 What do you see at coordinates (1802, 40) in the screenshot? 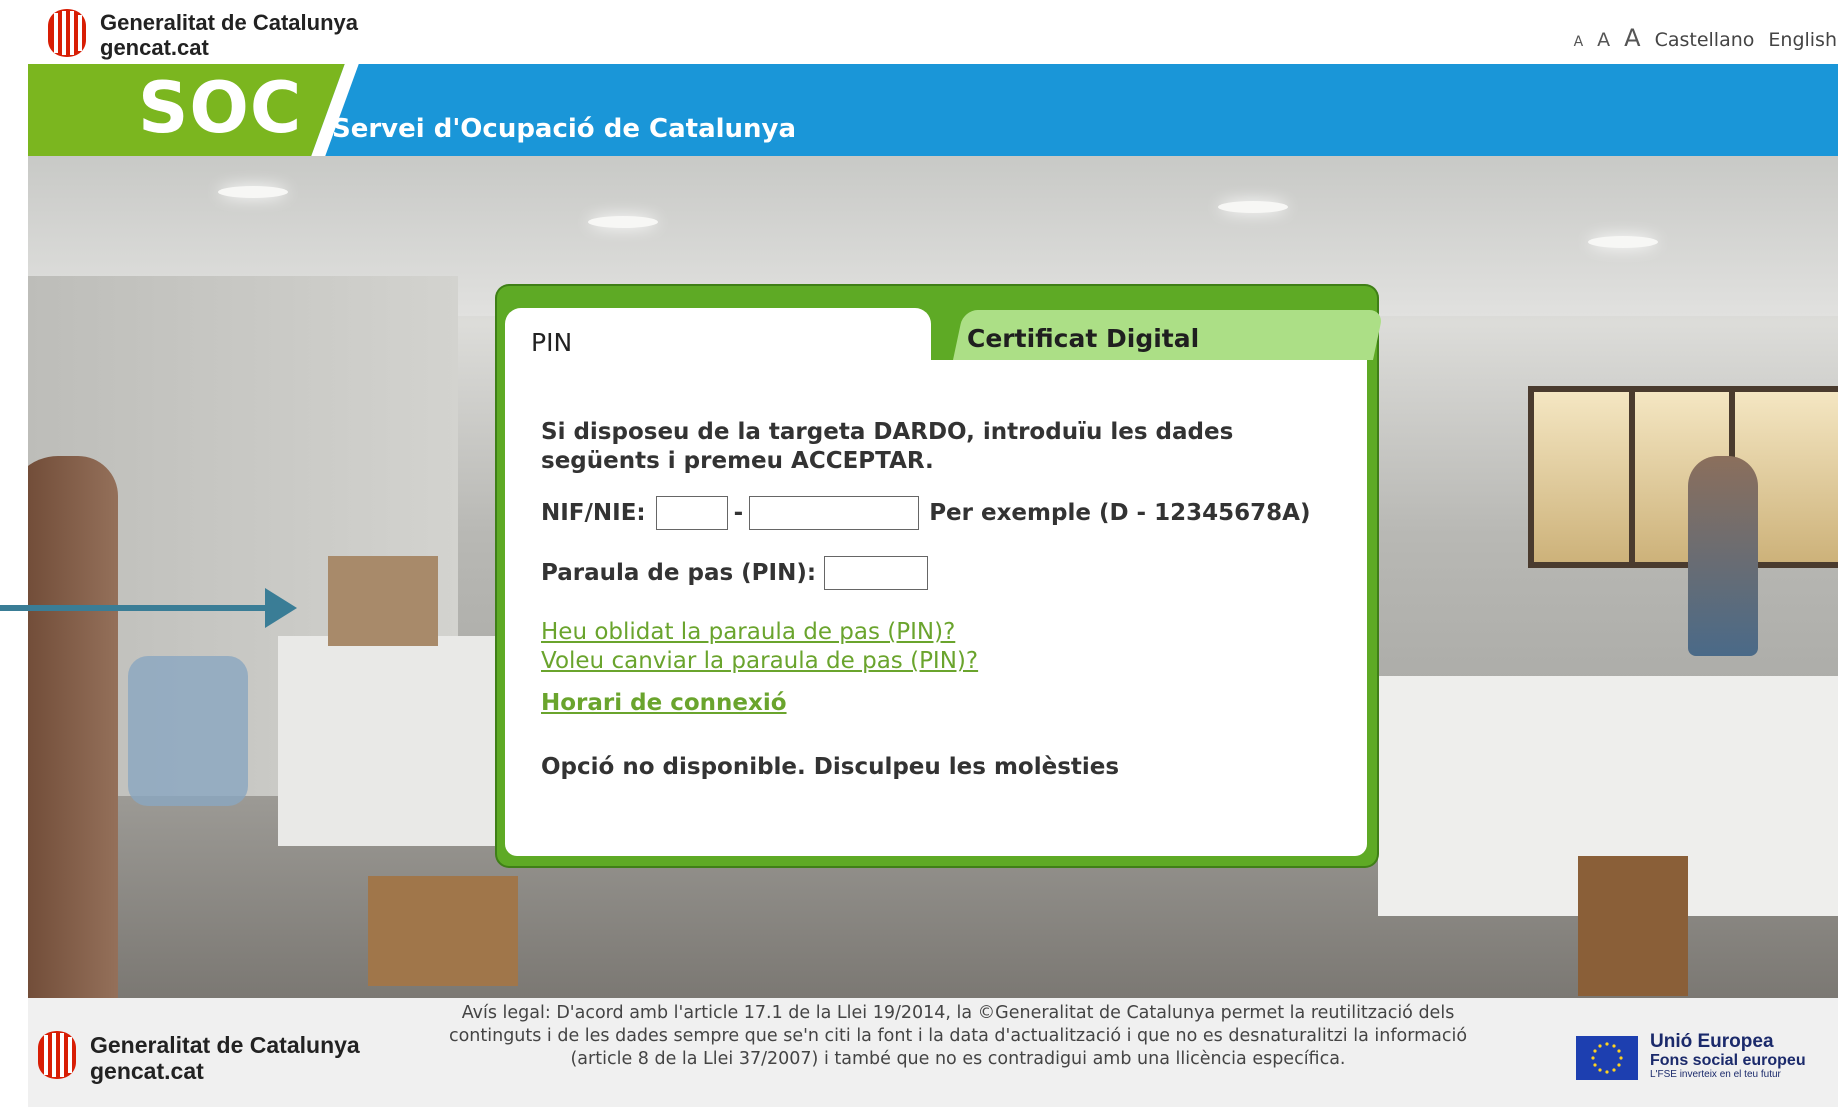
I see `lang-english: English` at bounding box center [1802, 40].